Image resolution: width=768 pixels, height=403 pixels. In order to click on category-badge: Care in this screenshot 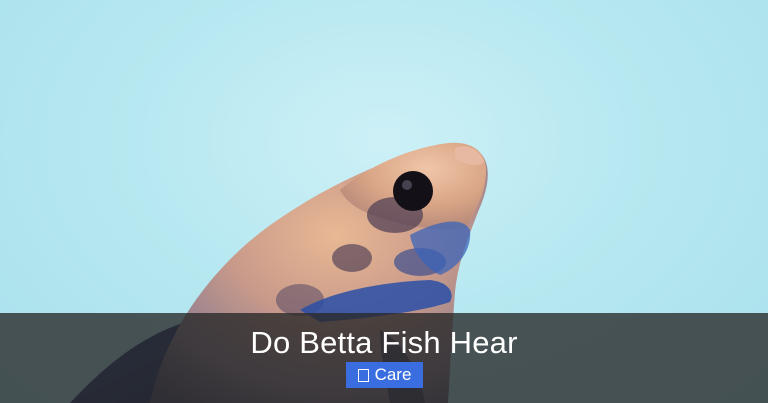, I will do `click(384, 375)`.